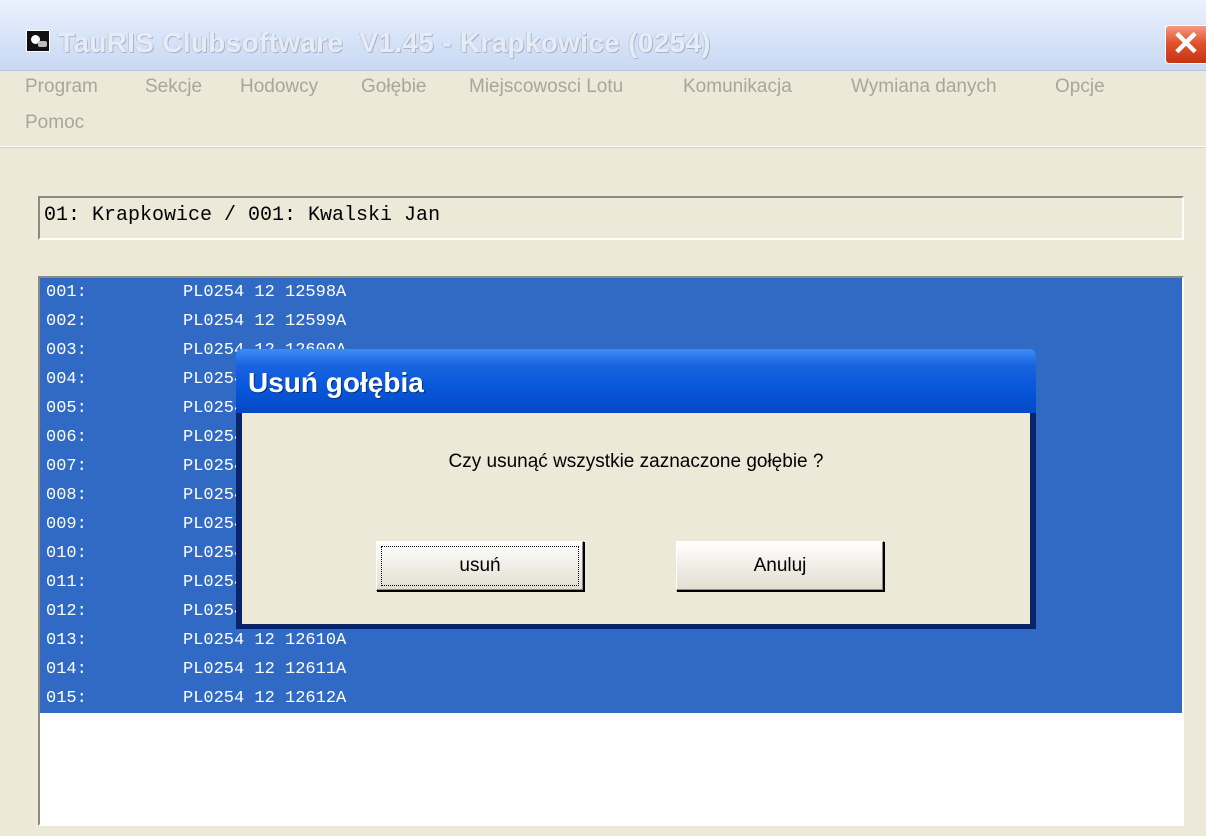 The width and height of the screenshot is (1206, 836). Describe the element at coordinates (265, 292) in the screenshot. I see `ring-number: PL0254 12 12598A` at that location.